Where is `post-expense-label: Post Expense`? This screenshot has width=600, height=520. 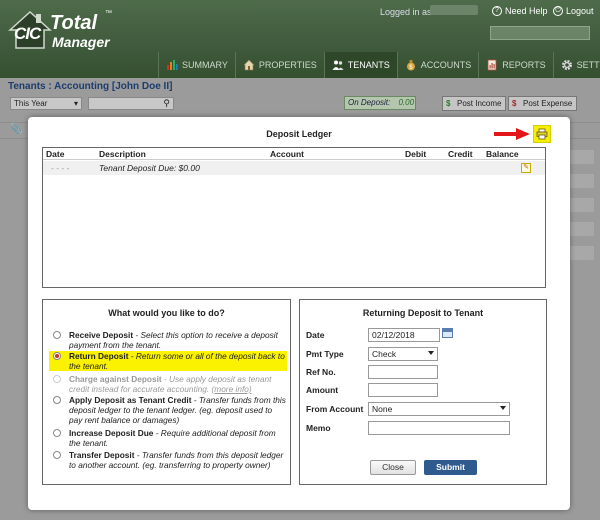 post-expense-label: Post Expense is located at coordinates (548, 103).